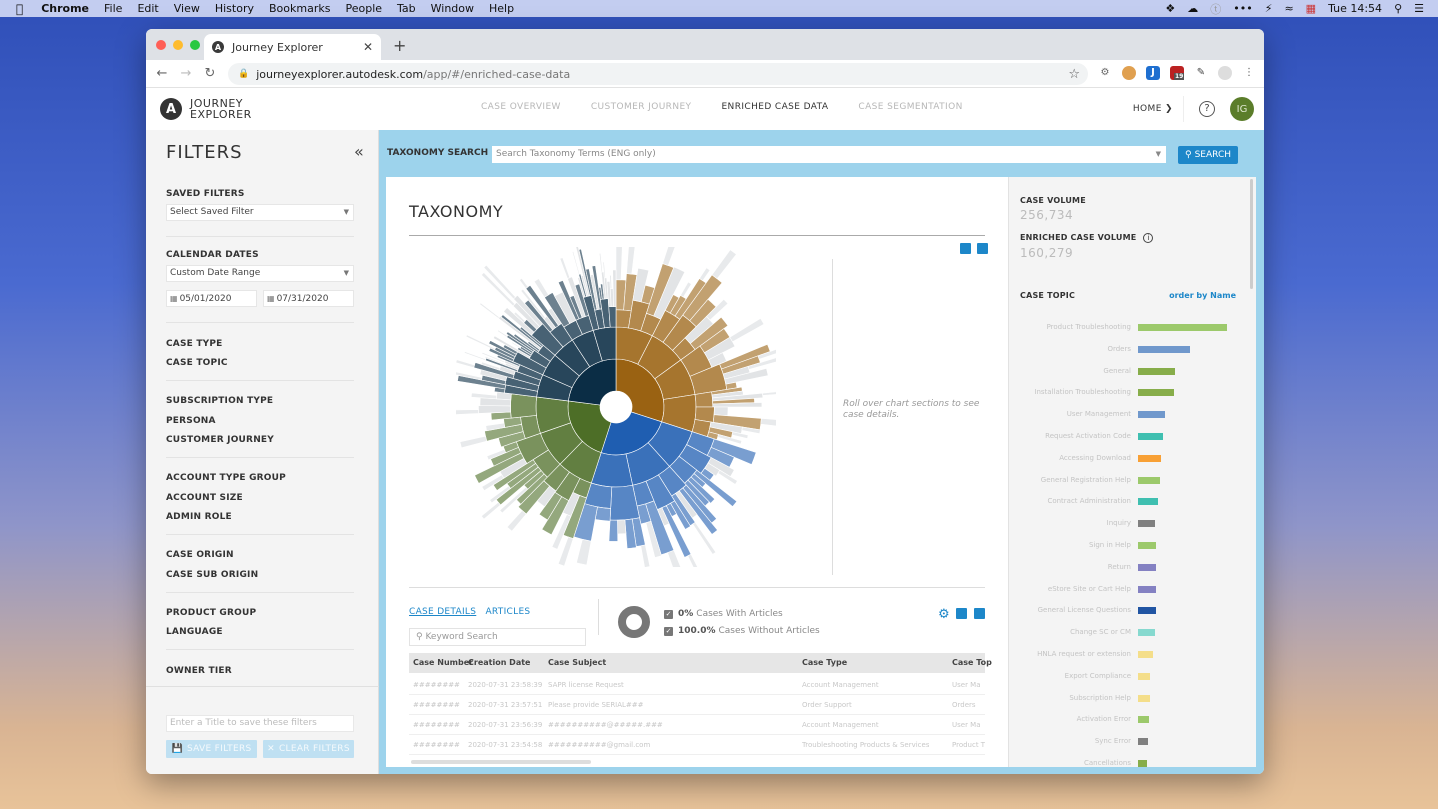 This screenshot has height=809, width=1438. Describe the element at coordinates (299, 8) in the screenshot. I see `menu-bookmarks: Bookmarks` at that location.